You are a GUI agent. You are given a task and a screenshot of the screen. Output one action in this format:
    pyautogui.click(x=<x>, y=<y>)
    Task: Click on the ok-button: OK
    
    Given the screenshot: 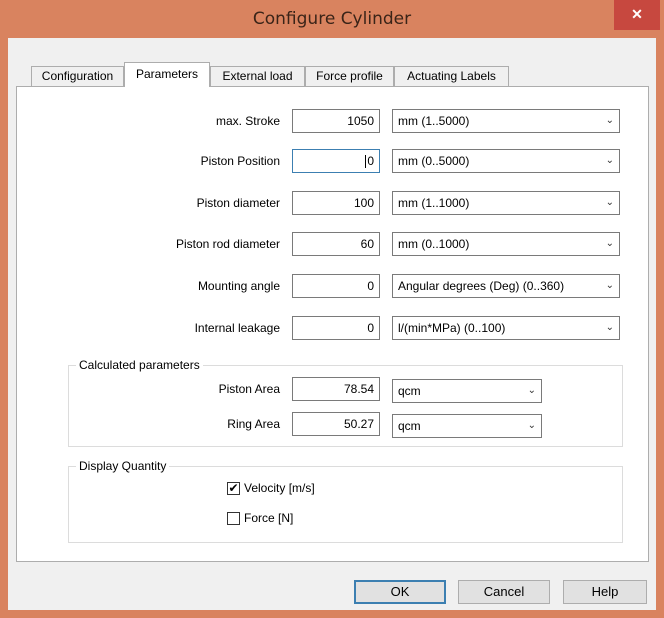 What is the action you would take?
    pyautogui.click(x=400, y=592)
    